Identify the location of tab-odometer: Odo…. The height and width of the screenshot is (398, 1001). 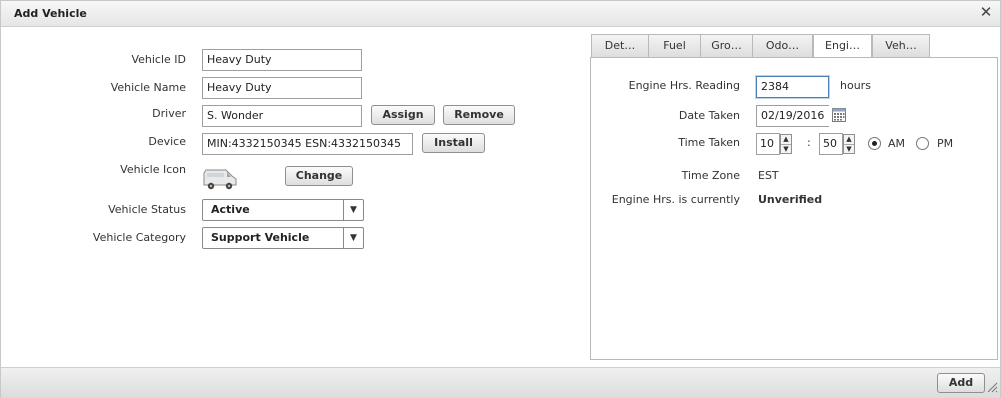
(782, 45).